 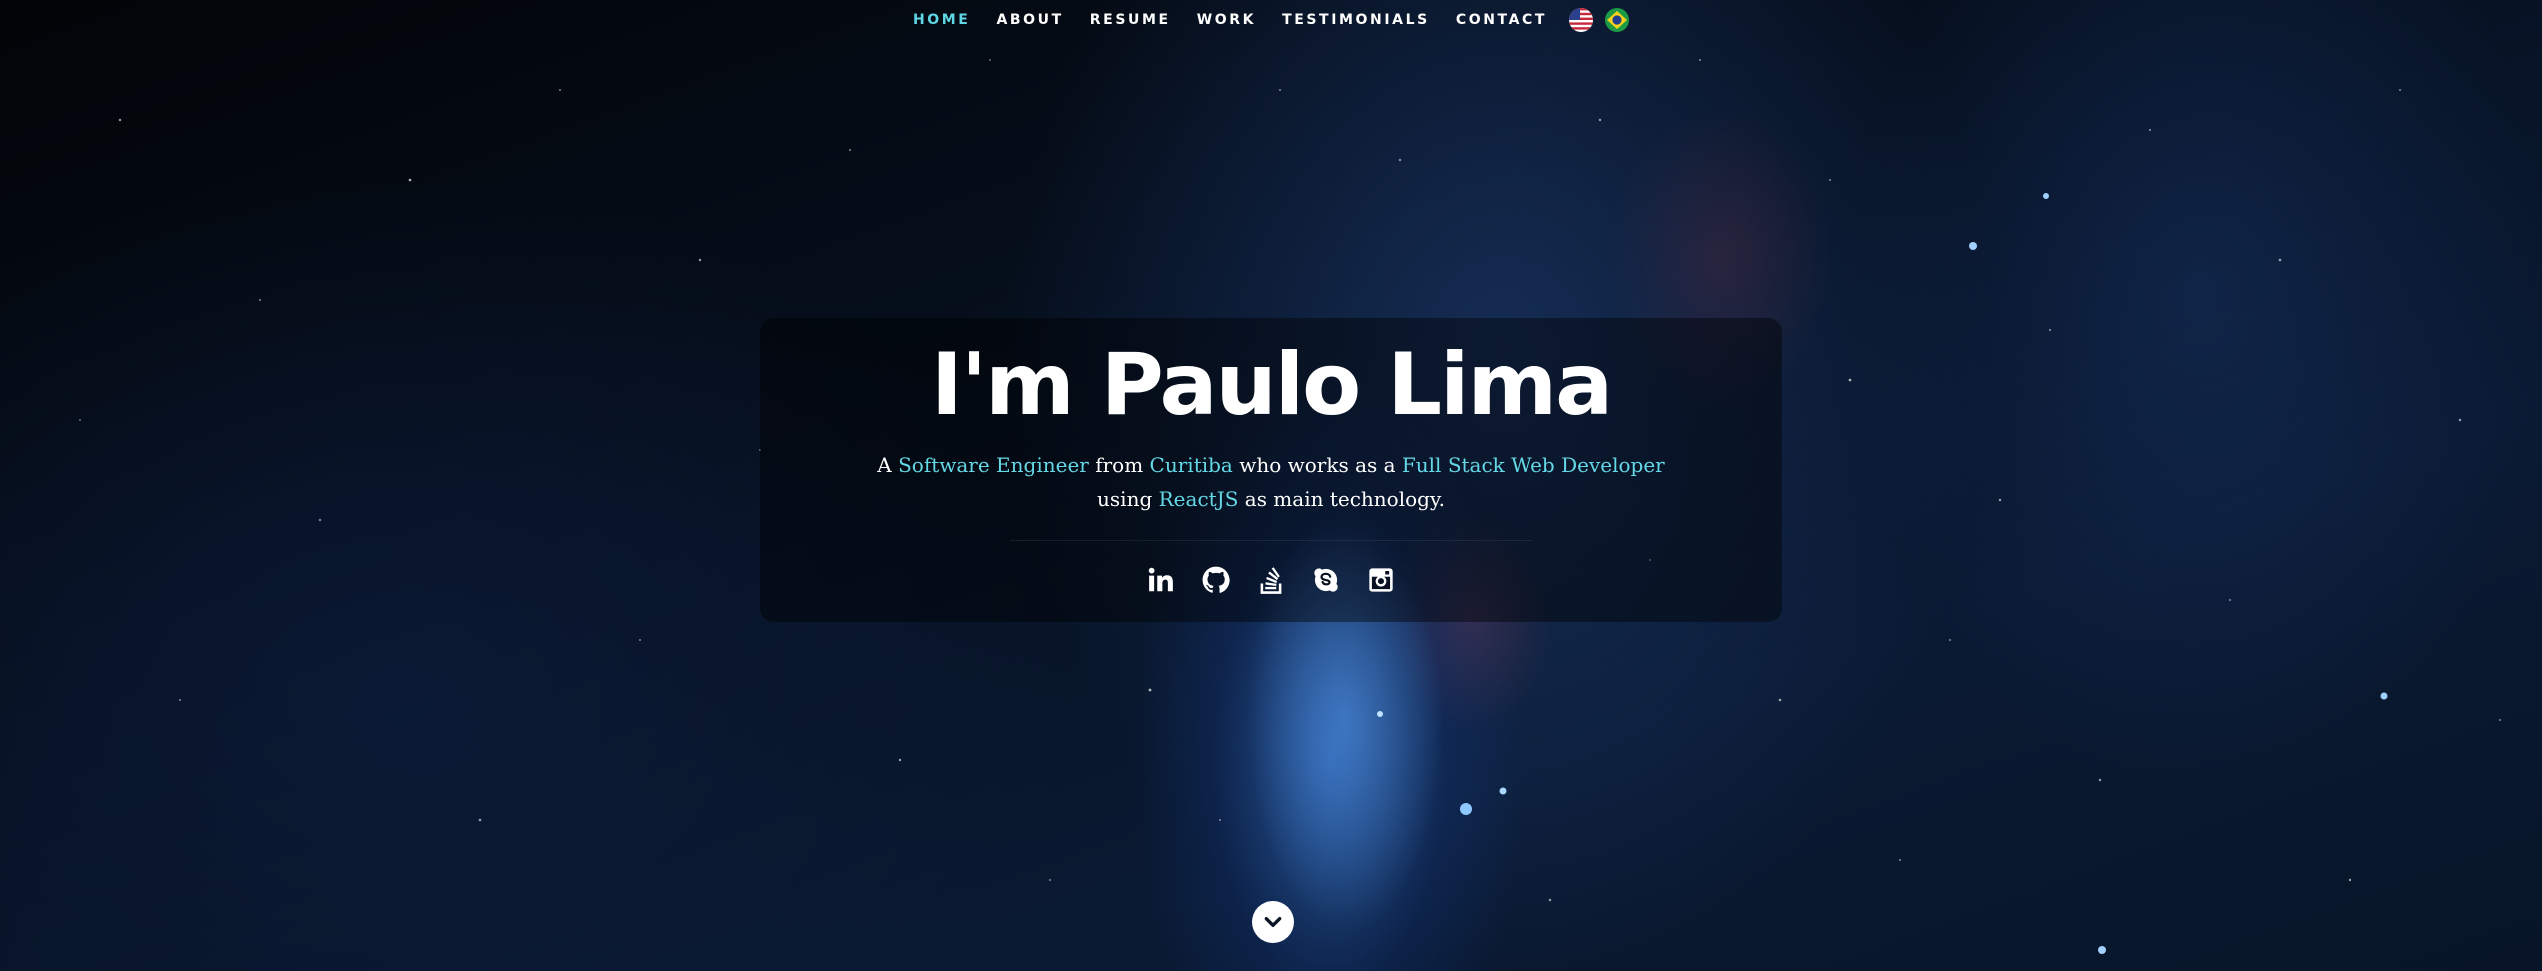 What do you see at coordinates (1599, 20) in the screenshot?
I see `language-switcher` at bounding box center [1599, 20].